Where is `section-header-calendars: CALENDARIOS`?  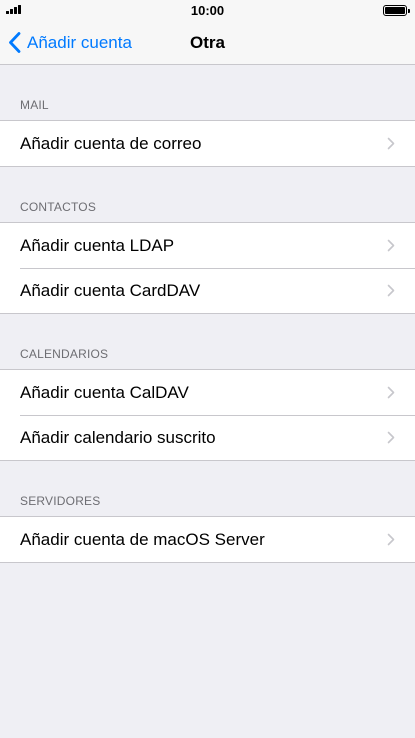 section-header-calendars: CALENDARIOS is located at coordinates (64, 354).